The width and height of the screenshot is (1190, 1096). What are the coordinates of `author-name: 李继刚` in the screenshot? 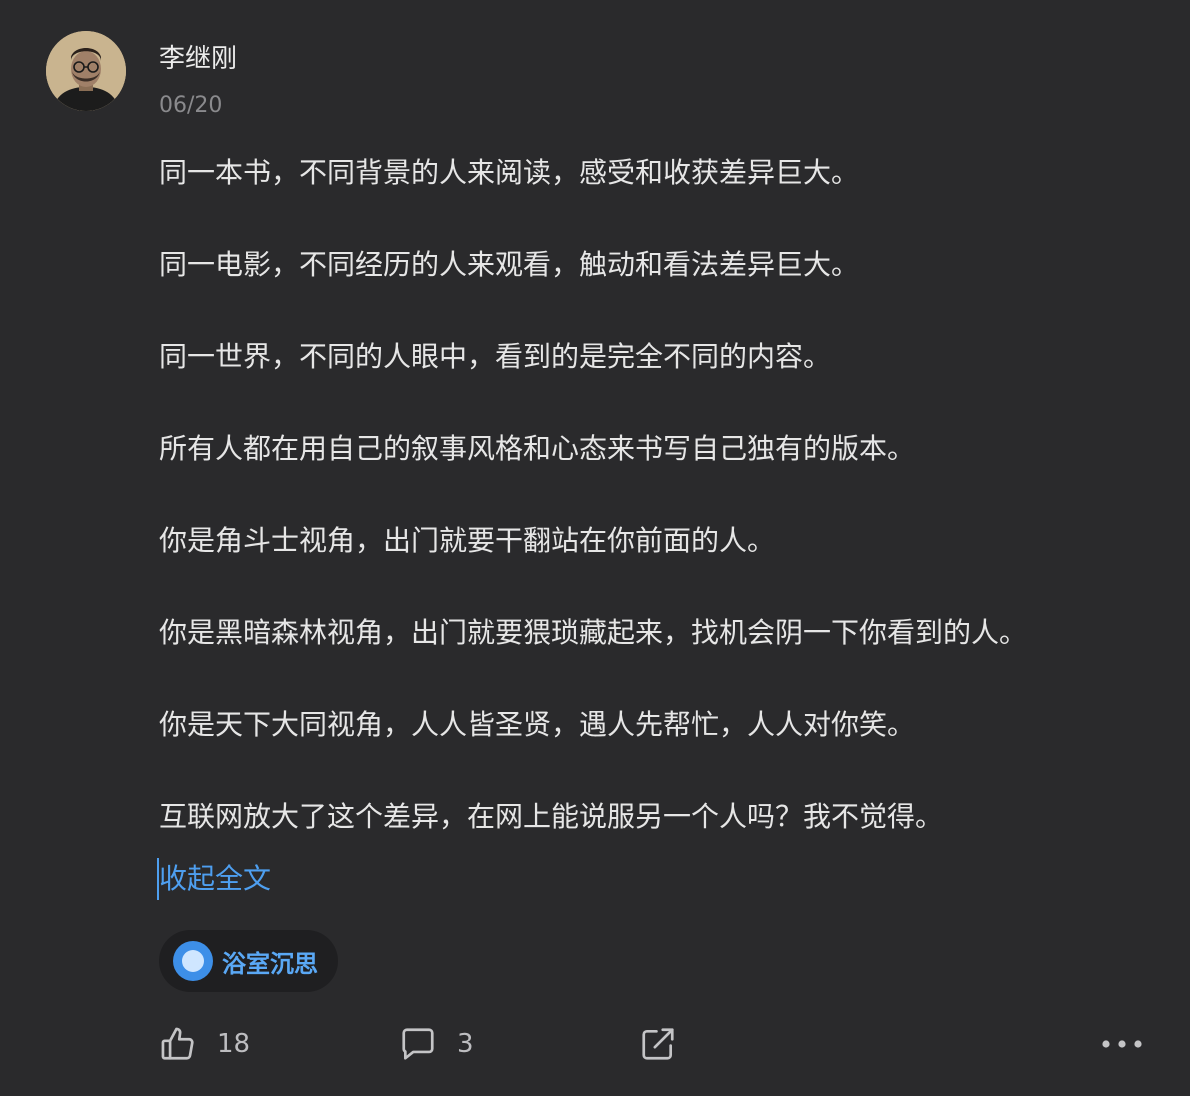 It's located at (198, 59).